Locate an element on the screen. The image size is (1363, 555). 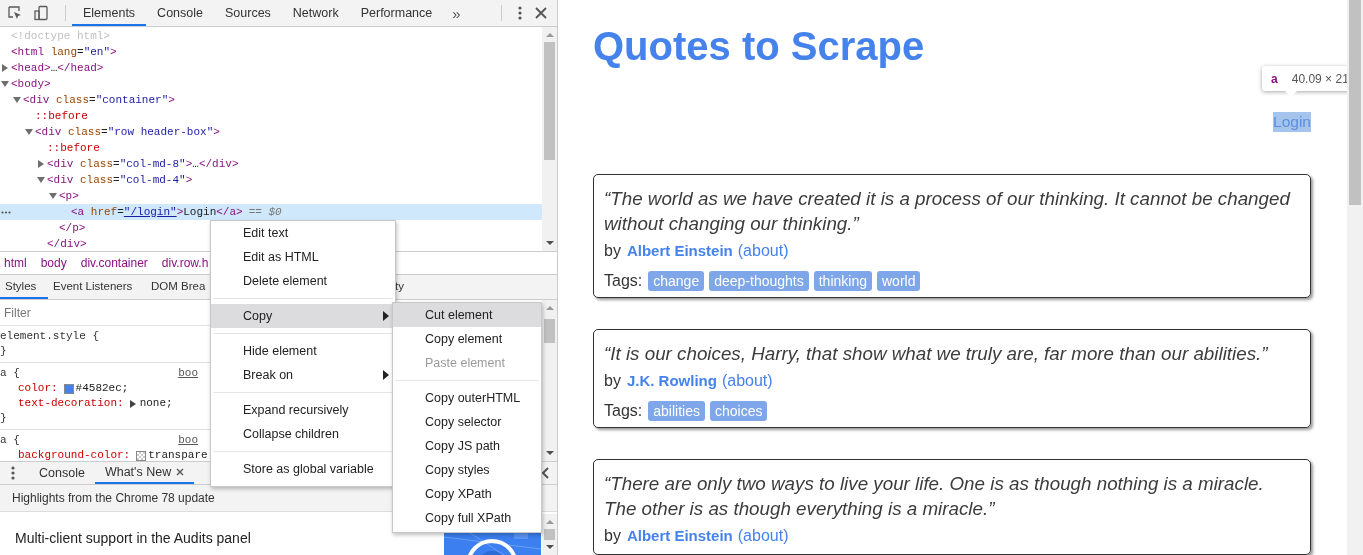
dom-node: <div class="col-md-8">…</div> is located at coordinates (119, 164).